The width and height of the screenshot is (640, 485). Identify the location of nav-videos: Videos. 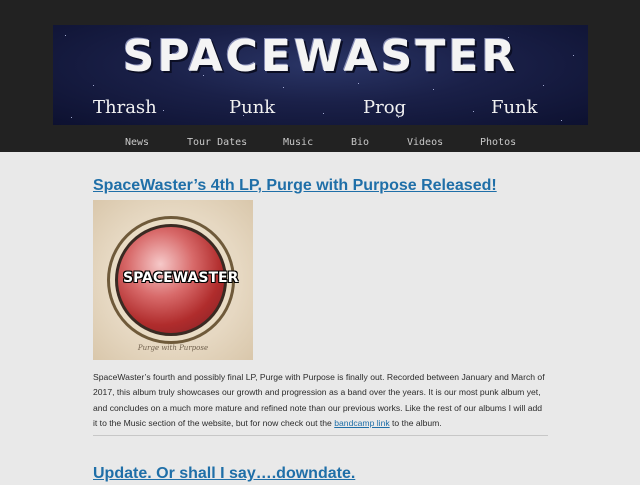
(425, 142).